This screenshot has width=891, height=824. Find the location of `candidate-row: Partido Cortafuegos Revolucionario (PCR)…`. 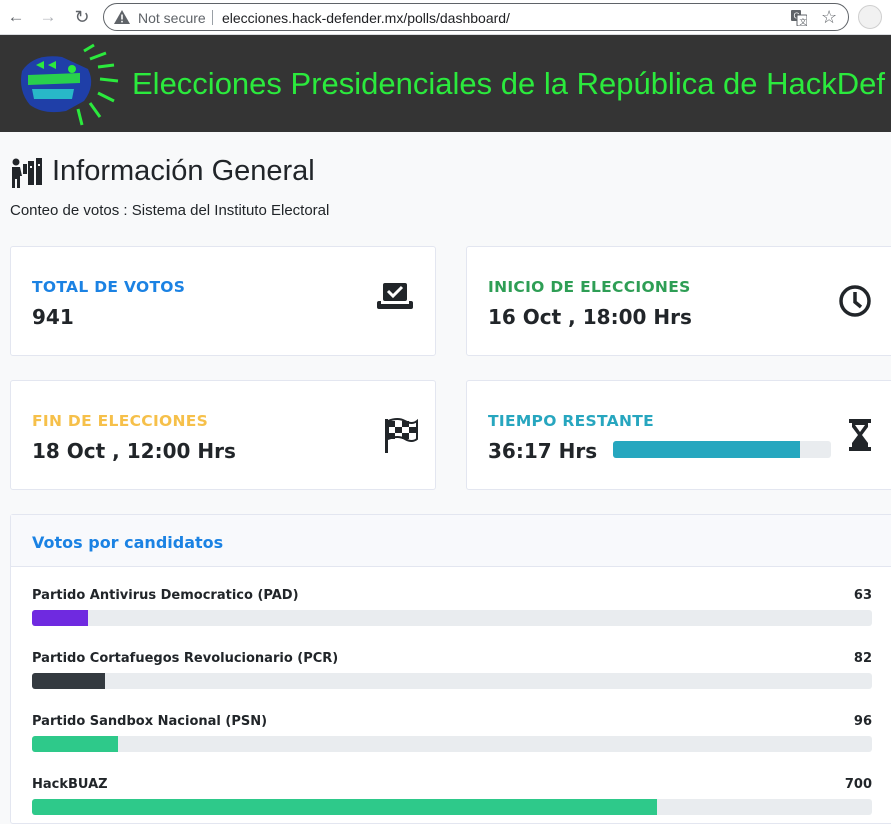

candidate-row: Partido Cortafuegos Revolucionario (PCR)… is located at coordinates (452, 673).